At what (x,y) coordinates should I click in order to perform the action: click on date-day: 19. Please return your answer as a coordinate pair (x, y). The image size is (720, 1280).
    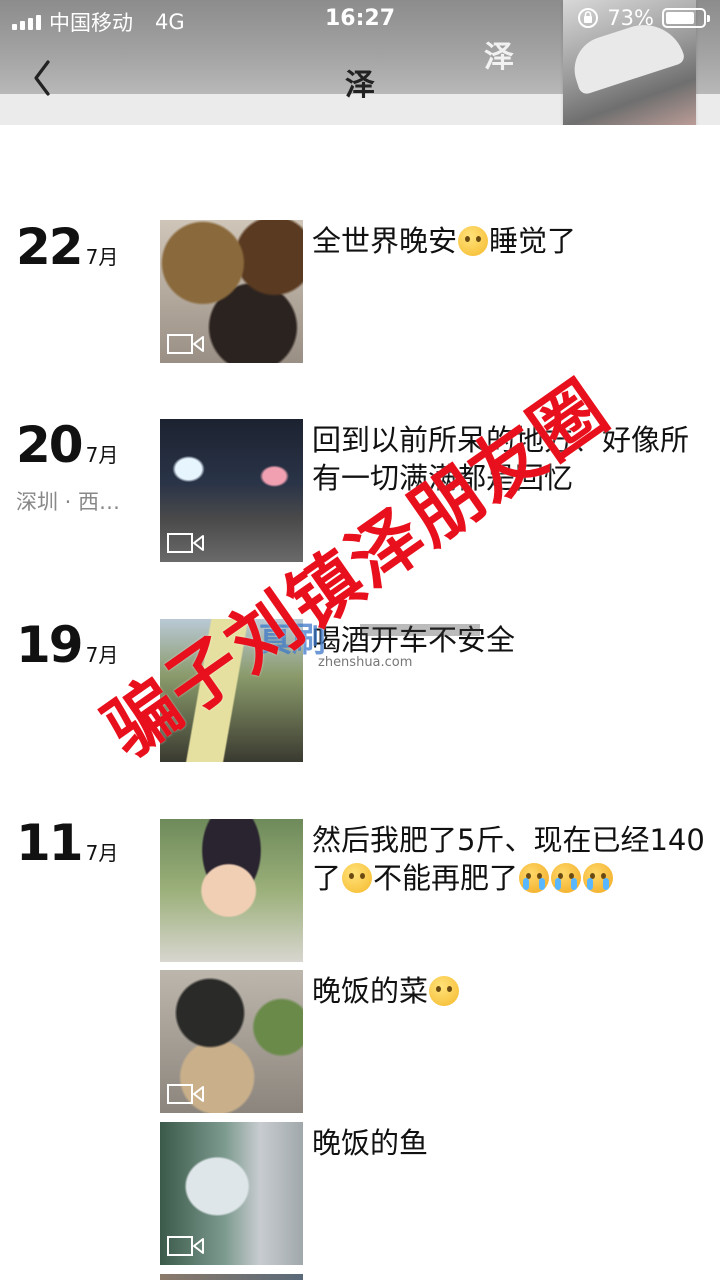
    Looking at the image, I should click on (50, 645).